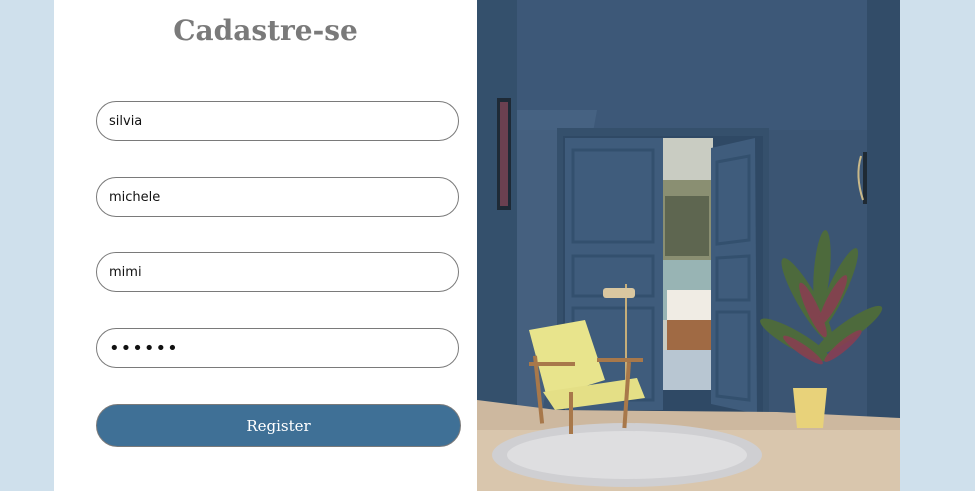  I want to click on username-input, so click(277, 272).